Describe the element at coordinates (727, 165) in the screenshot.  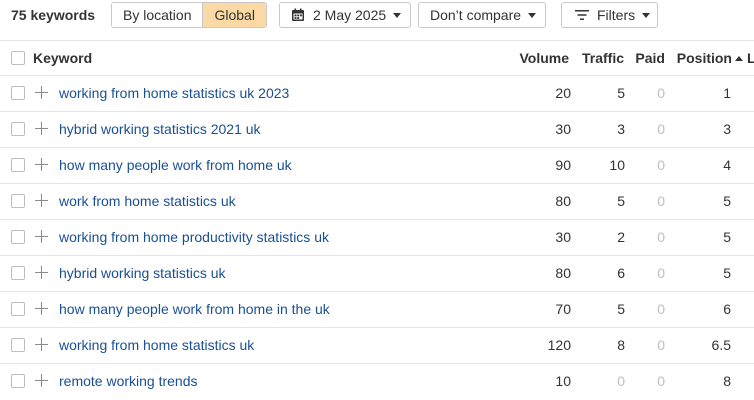
I see `position-cell: 4` at that location.